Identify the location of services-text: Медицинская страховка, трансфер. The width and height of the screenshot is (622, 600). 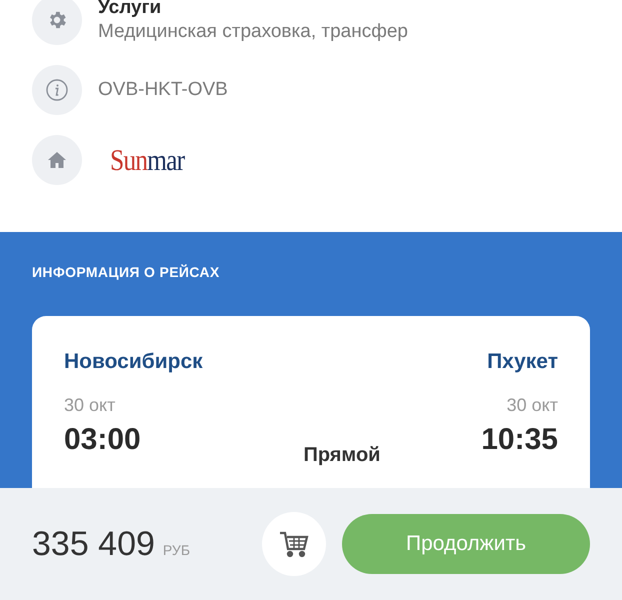
(253, 32).